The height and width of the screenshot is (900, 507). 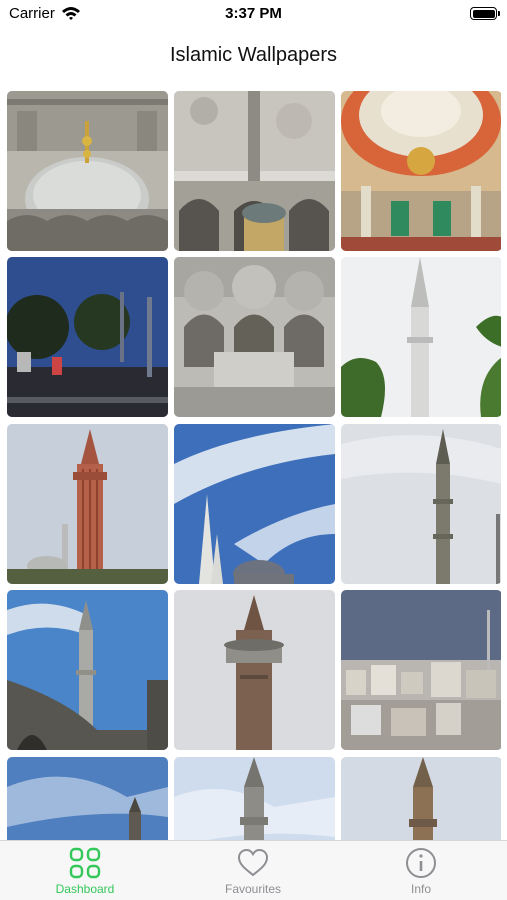 I want to click on tab-bar: Dashboard Favourites Info, so click(x=253, y=870).